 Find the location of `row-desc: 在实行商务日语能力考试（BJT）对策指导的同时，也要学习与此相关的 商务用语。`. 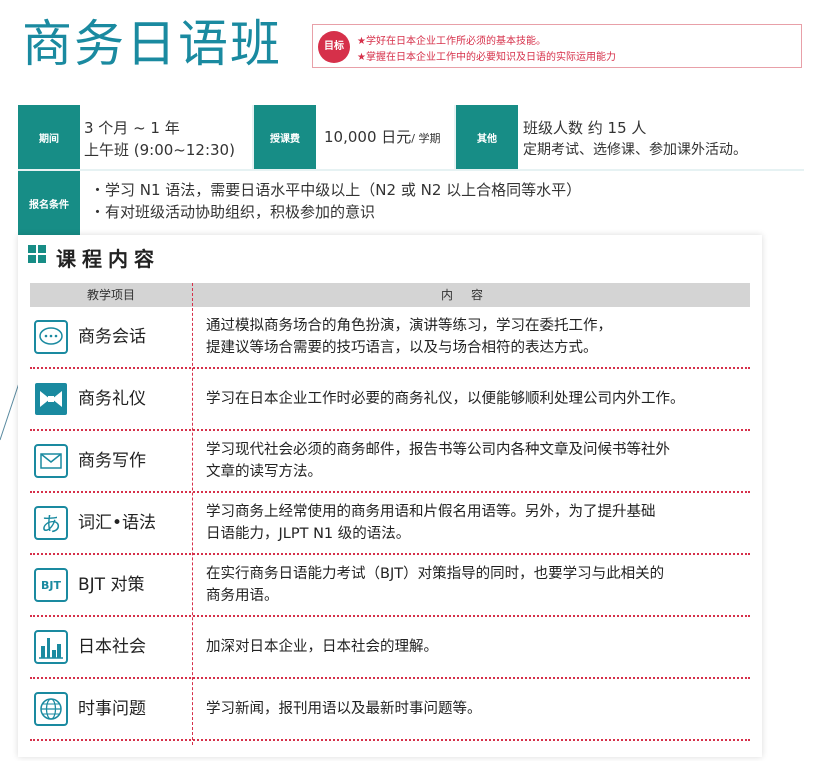

row-desc: 在实行商务日语能力考试（BJT）对策指导的同时，也要学习与此相关的 商务用语。 is located at coordinates (476, 585).